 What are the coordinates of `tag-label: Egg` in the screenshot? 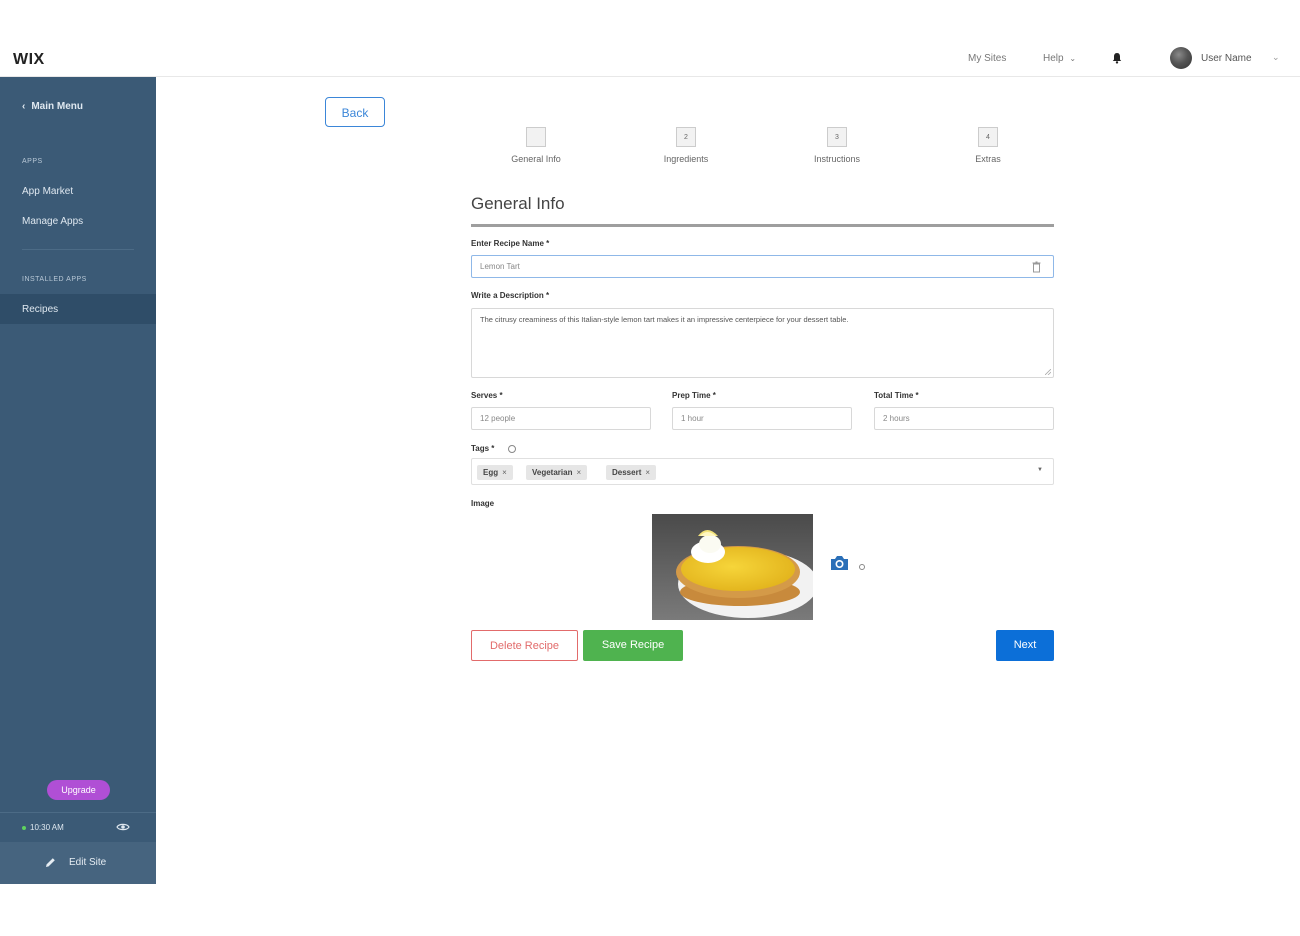 It's located at (491, 472).